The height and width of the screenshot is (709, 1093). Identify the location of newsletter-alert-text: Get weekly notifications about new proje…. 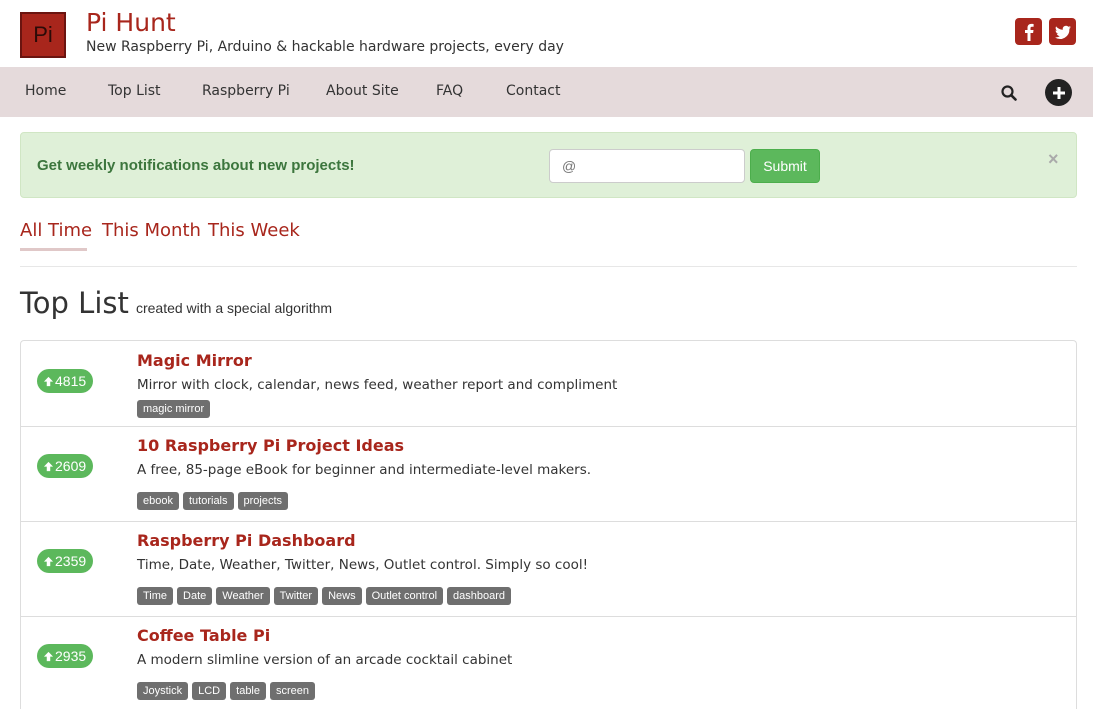
(196, 165).